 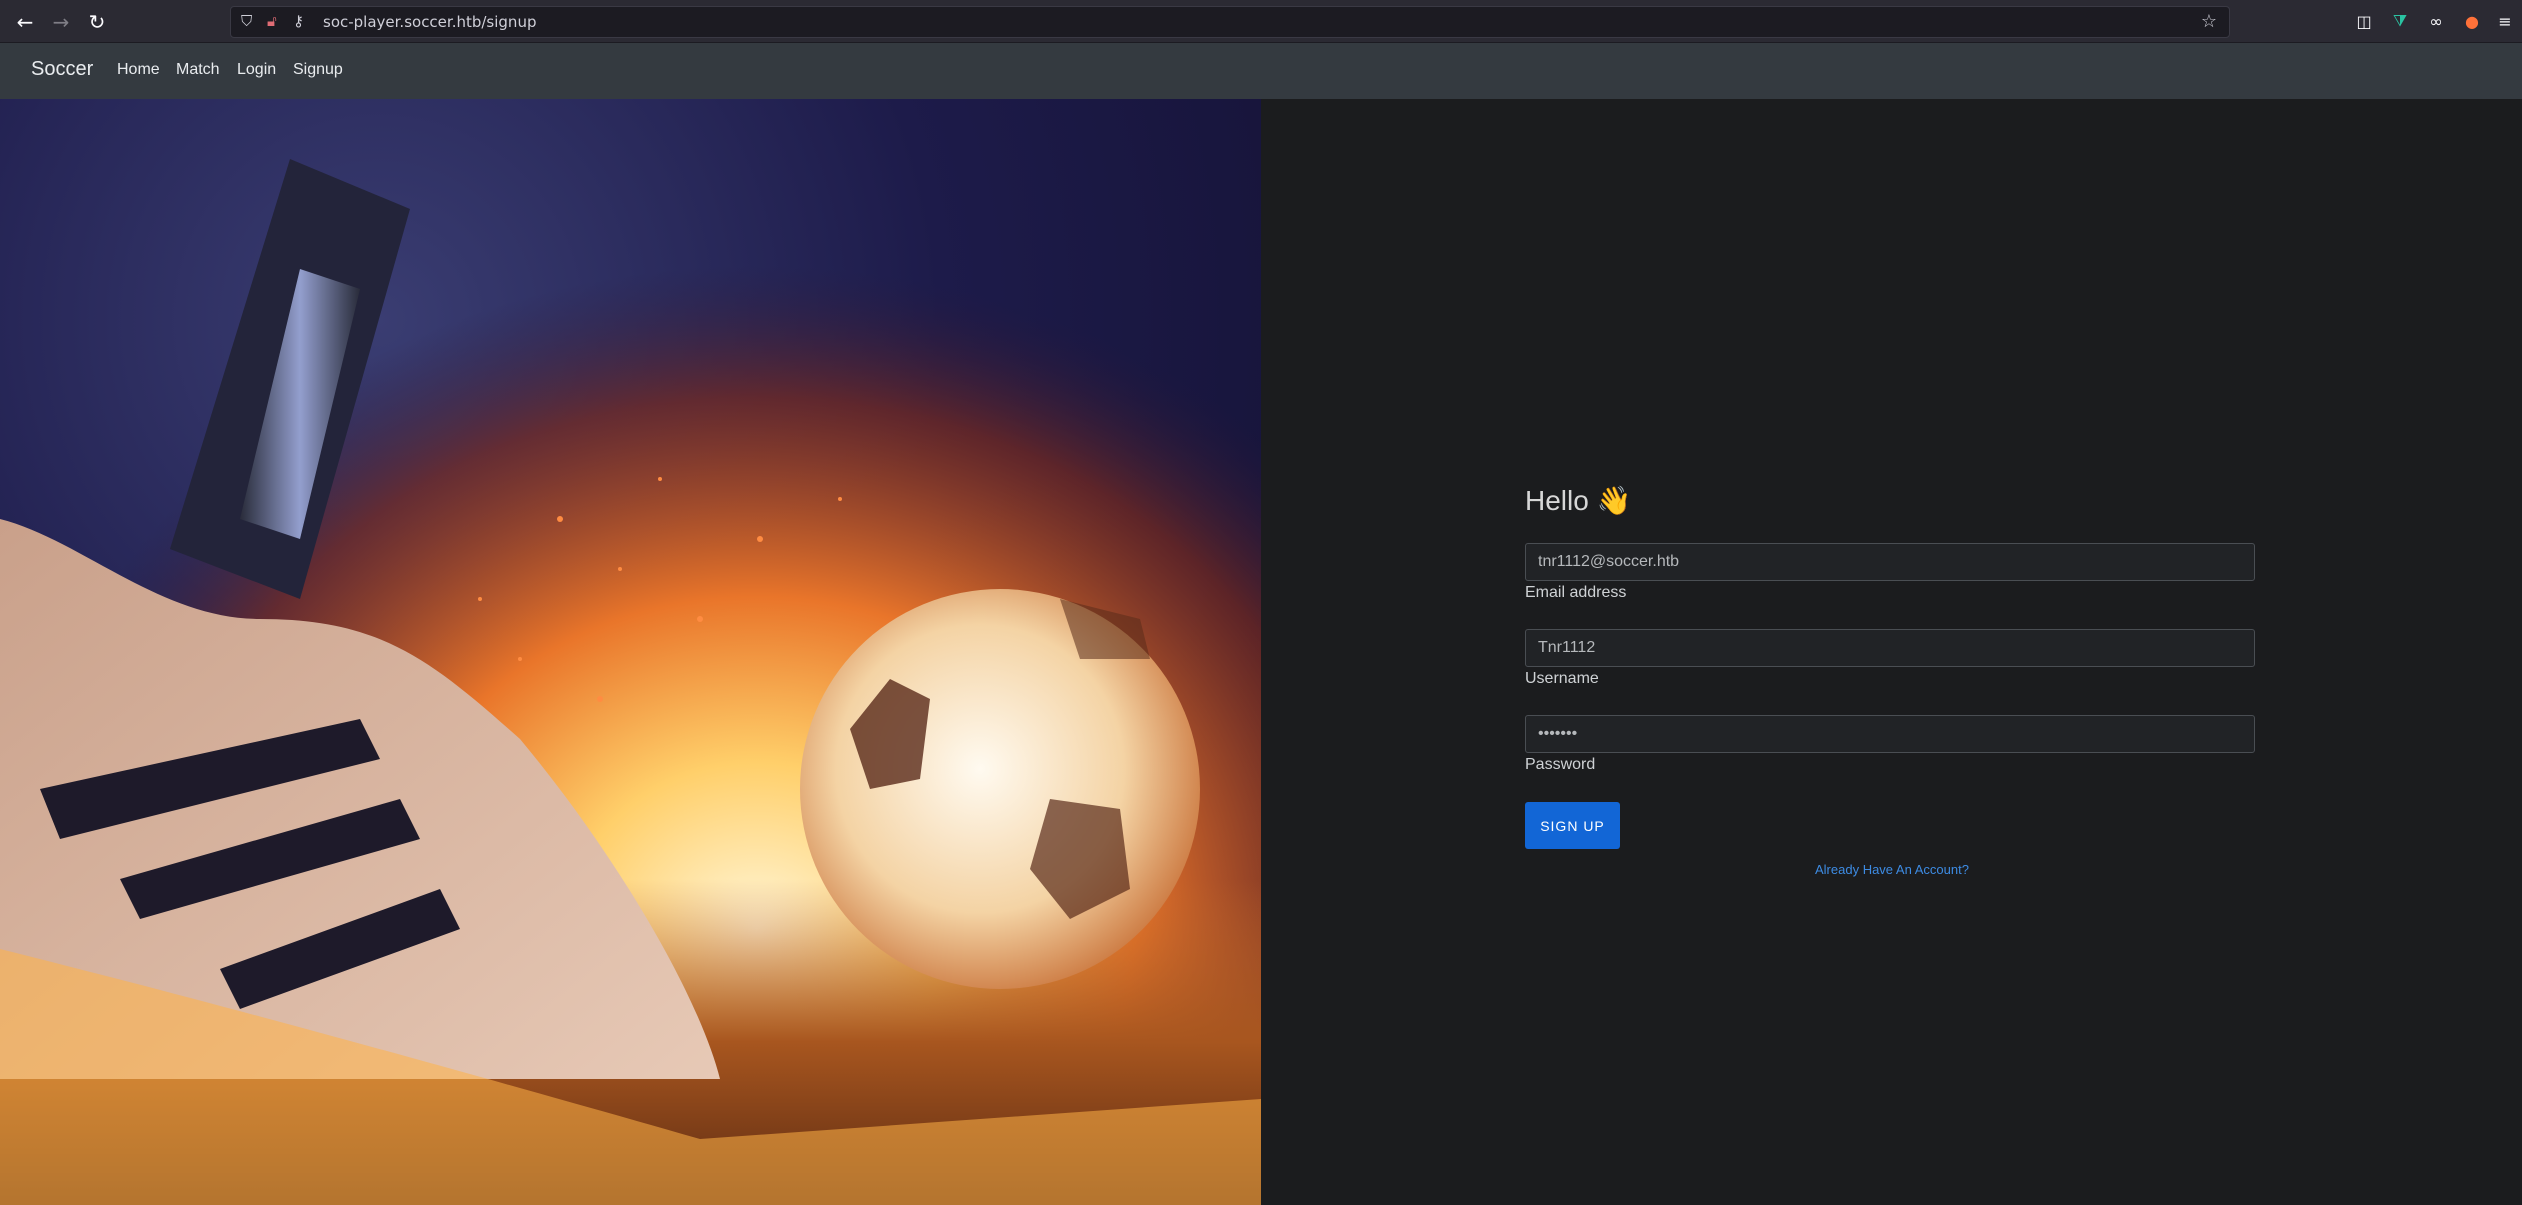 I want to click on back-icon: ←, so click(x=25, y=22).